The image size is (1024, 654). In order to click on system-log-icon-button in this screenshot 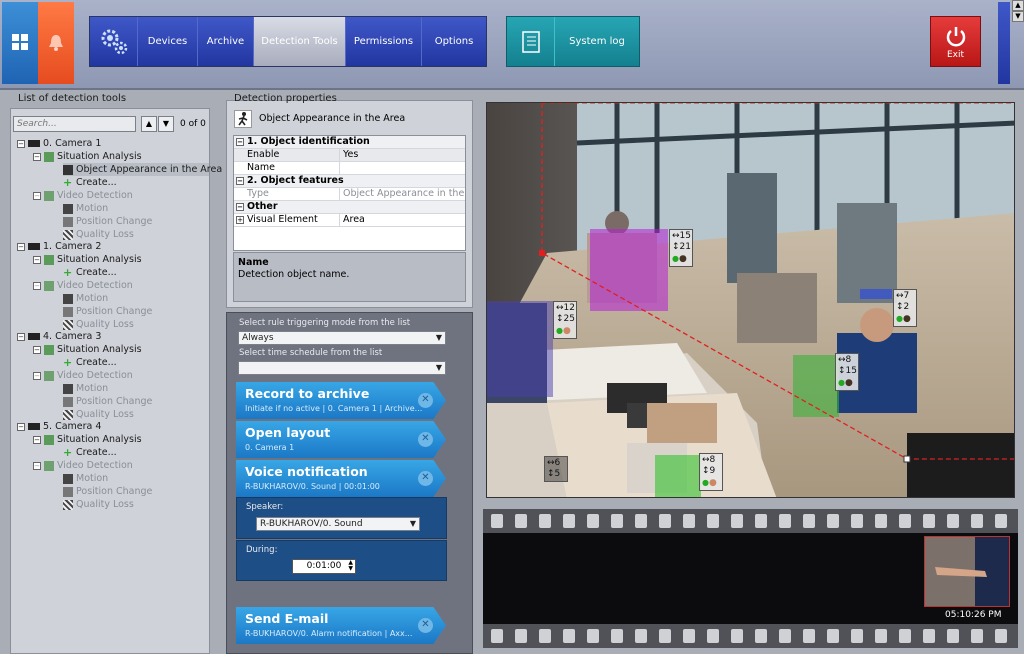, I will do `click(531, 41)`.